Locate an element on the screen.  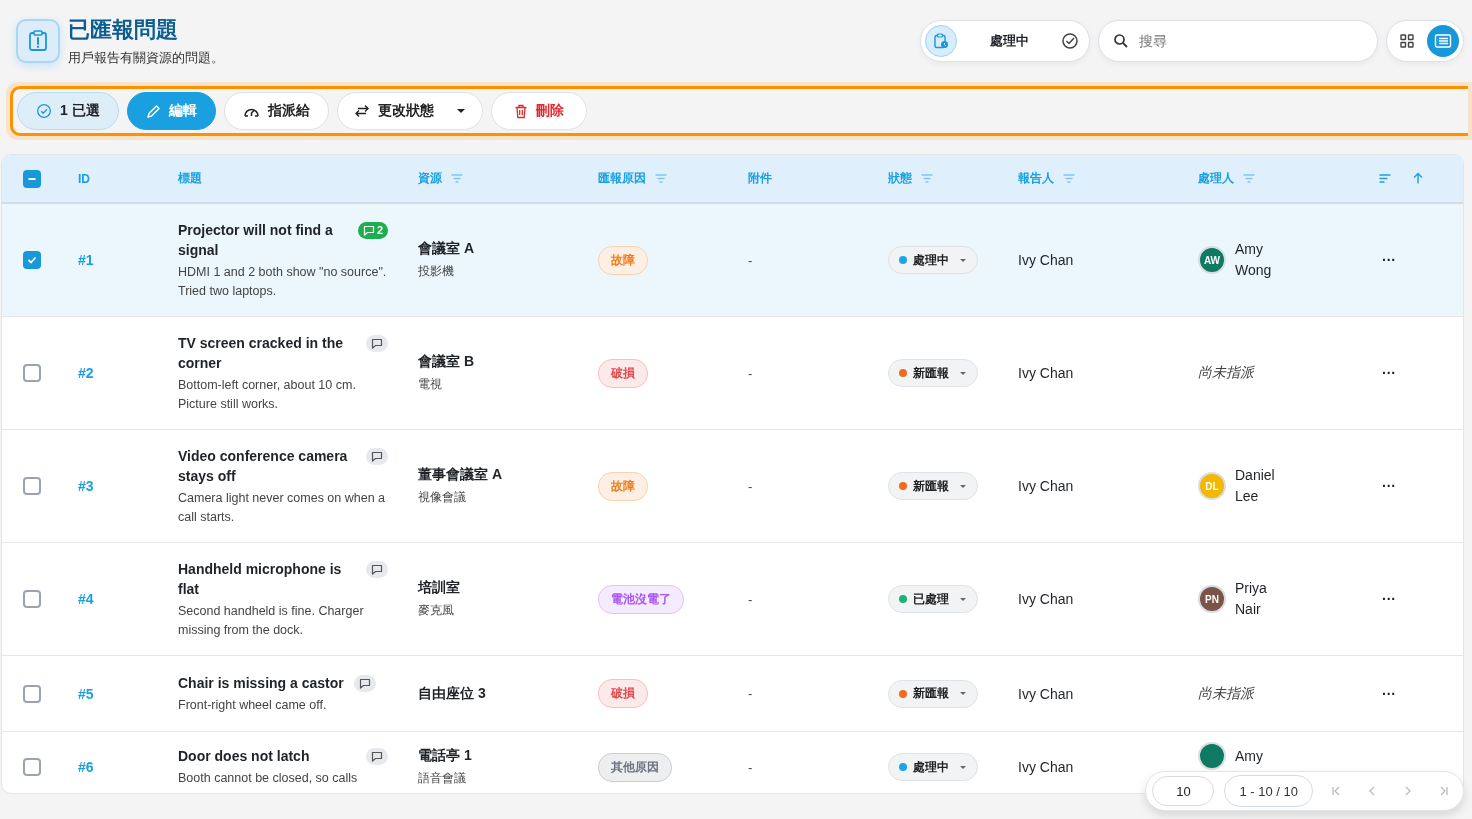
comment-count-badge: 2 is located at coordinates (372, 230).